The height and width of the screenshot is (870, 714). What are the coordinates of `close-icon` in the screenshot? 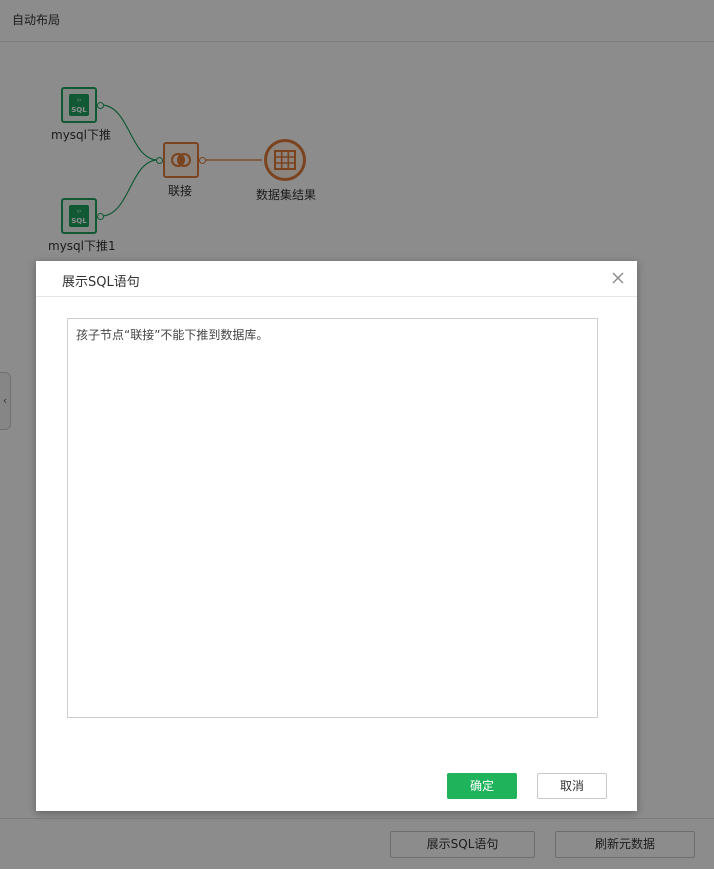 It's located at (618, 278).